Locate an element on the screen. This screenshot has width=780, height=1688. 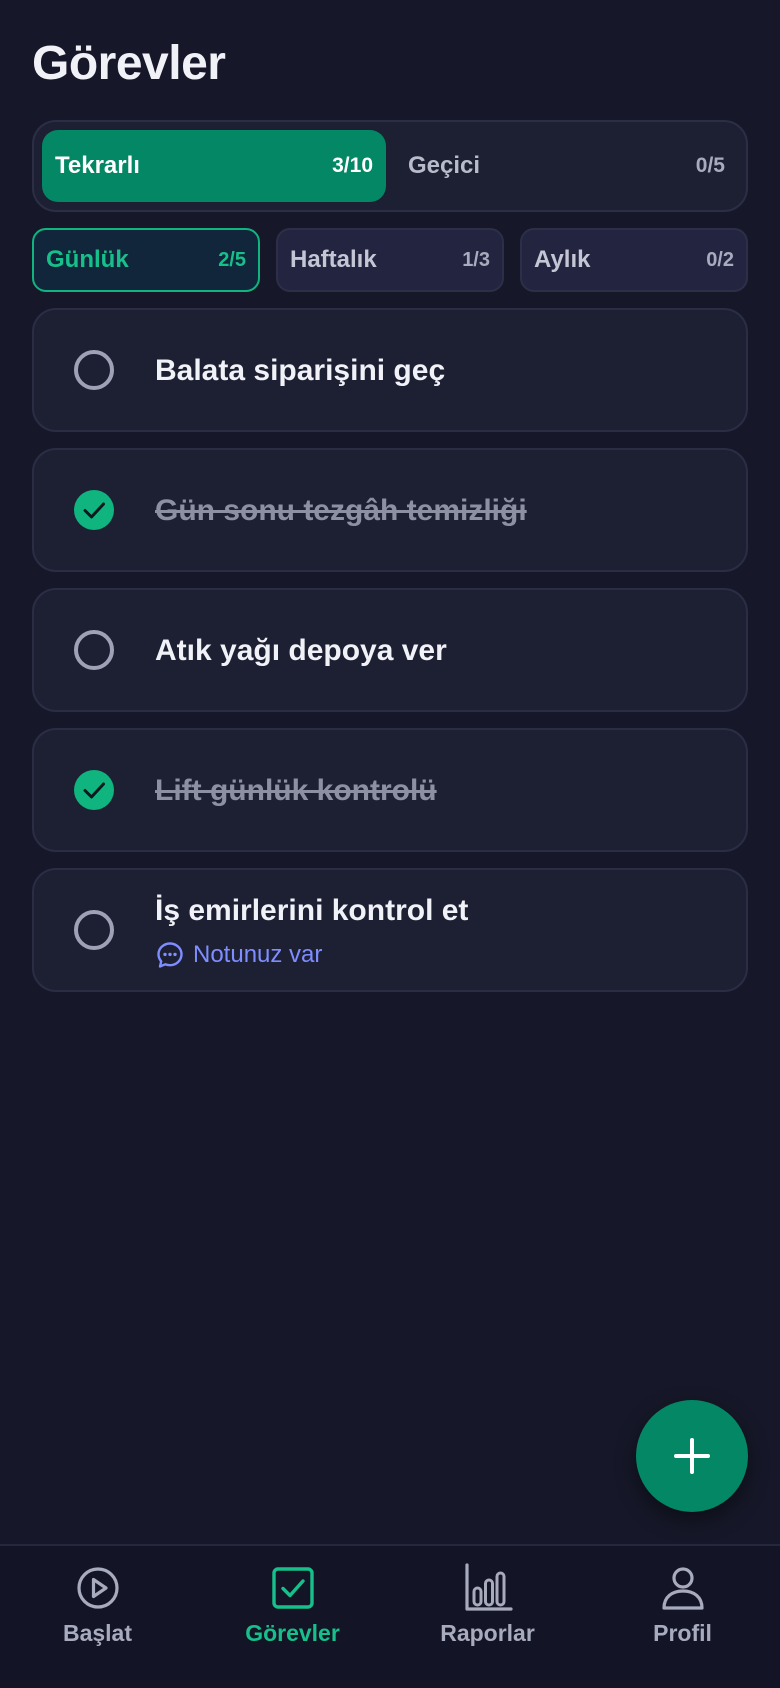
task-item: Balata siparişini geç is located at coordinates (390, 370).